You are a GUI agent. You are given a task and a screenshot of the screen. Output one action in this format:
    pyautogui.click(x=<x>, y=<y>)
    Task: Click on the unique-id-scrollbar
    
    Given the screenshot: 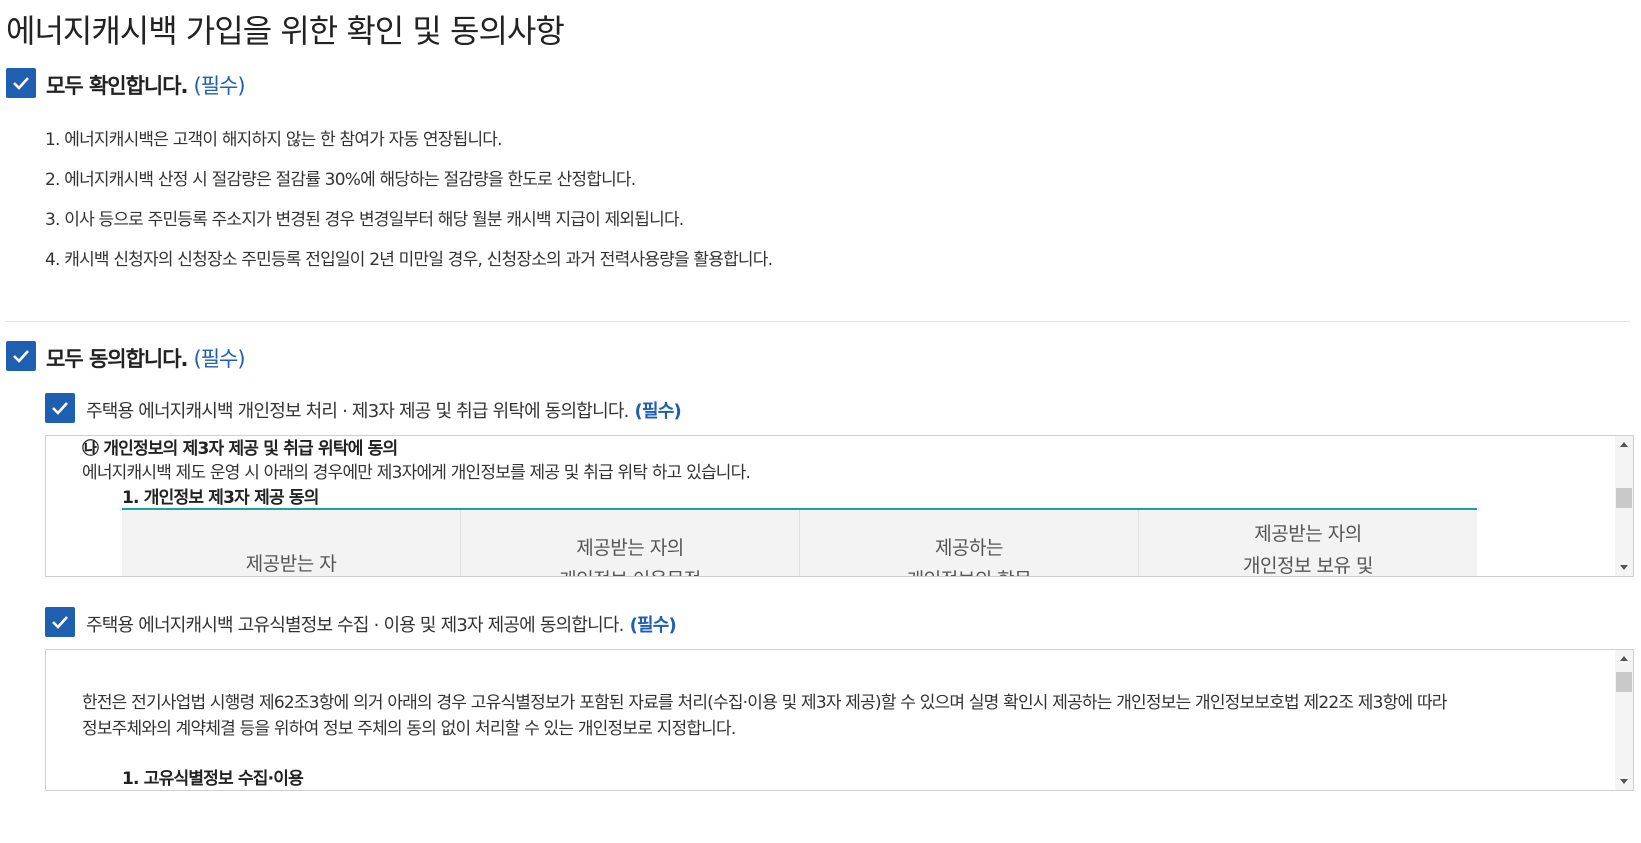 What is the action you would take?
    pyautogui.click(x=1624, y=720)
    